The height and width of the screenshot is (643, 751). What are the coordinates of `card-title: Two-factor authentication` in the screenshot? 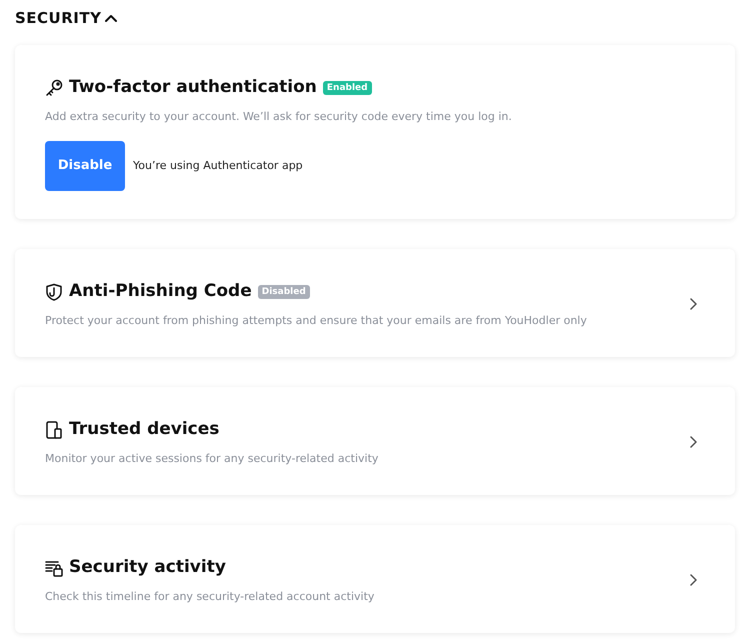 It's located at (193, 87).